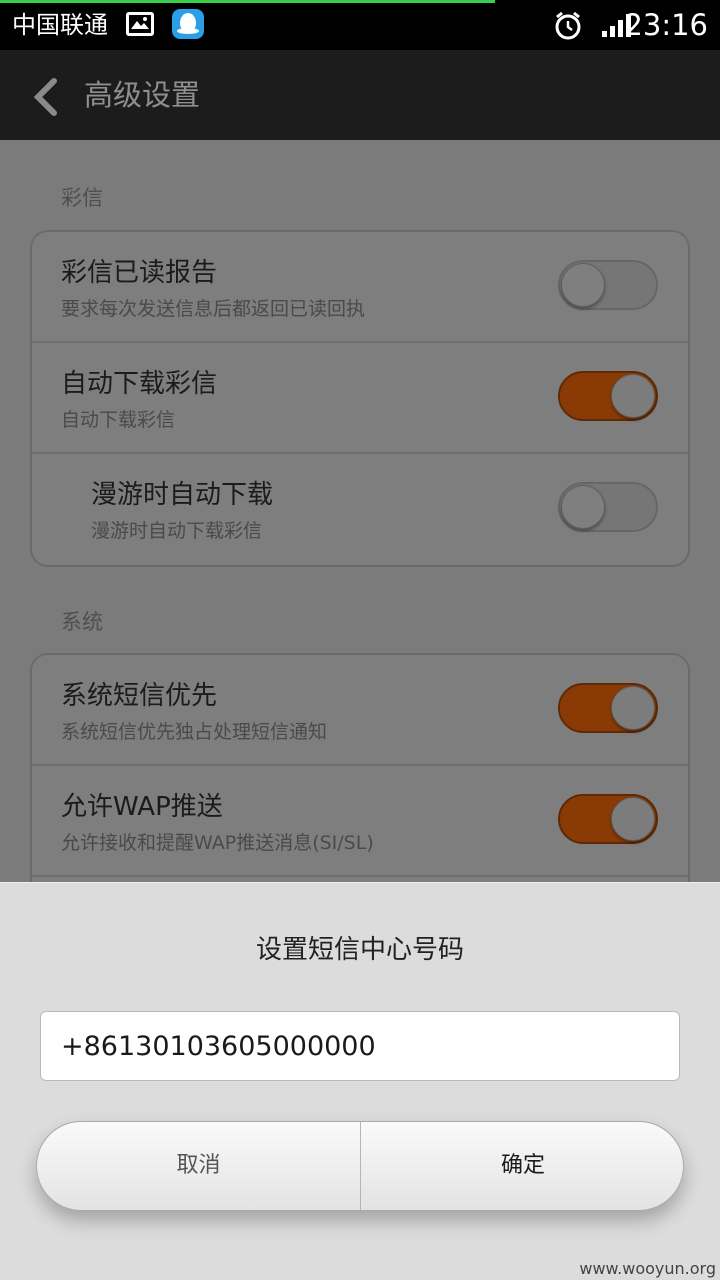  What do you see at coordinates (45, 99) in the screenshot?
I see `back-arrow-icon` at bounding box center [45, 99].